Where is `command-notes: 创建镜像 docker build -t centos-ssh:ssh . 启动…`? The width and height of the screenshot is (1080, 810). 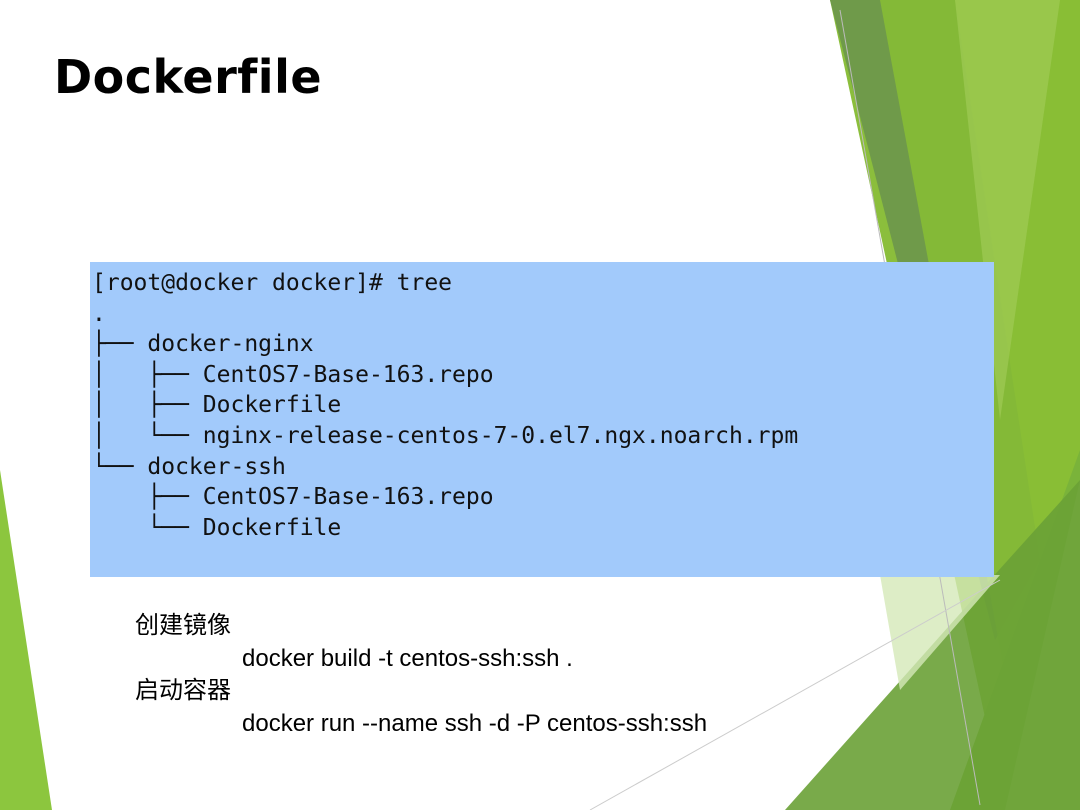 command-notes: 创建镜像 docker build -t centos-ssh:ssh . 启动… is located at coordinates (421, 675).